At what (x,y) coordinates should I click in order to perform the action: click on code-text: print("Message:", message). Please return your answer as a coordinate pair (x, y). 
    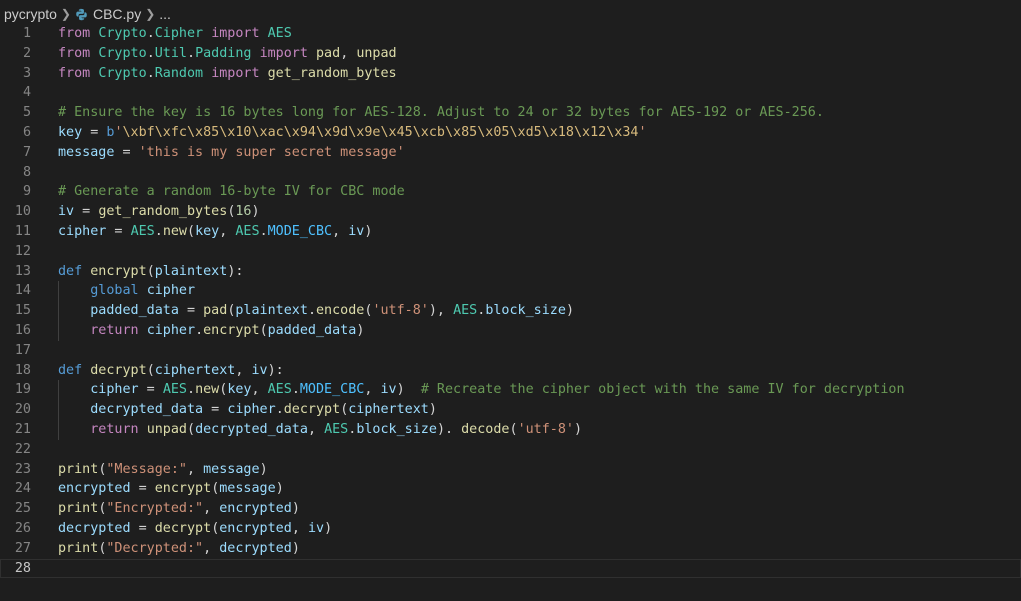
    Looking at the image, I should click on (163, 470).